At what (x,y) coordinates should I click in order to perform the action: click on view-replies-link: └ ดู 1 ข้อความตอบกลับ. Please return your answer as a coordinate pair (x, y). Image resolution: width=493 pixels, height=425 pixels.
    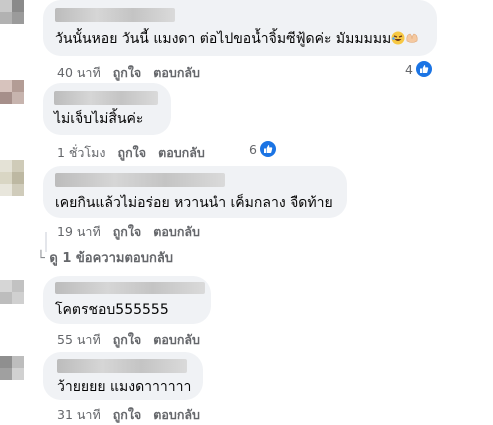
    Looking at the image, I should click on (105, 257).